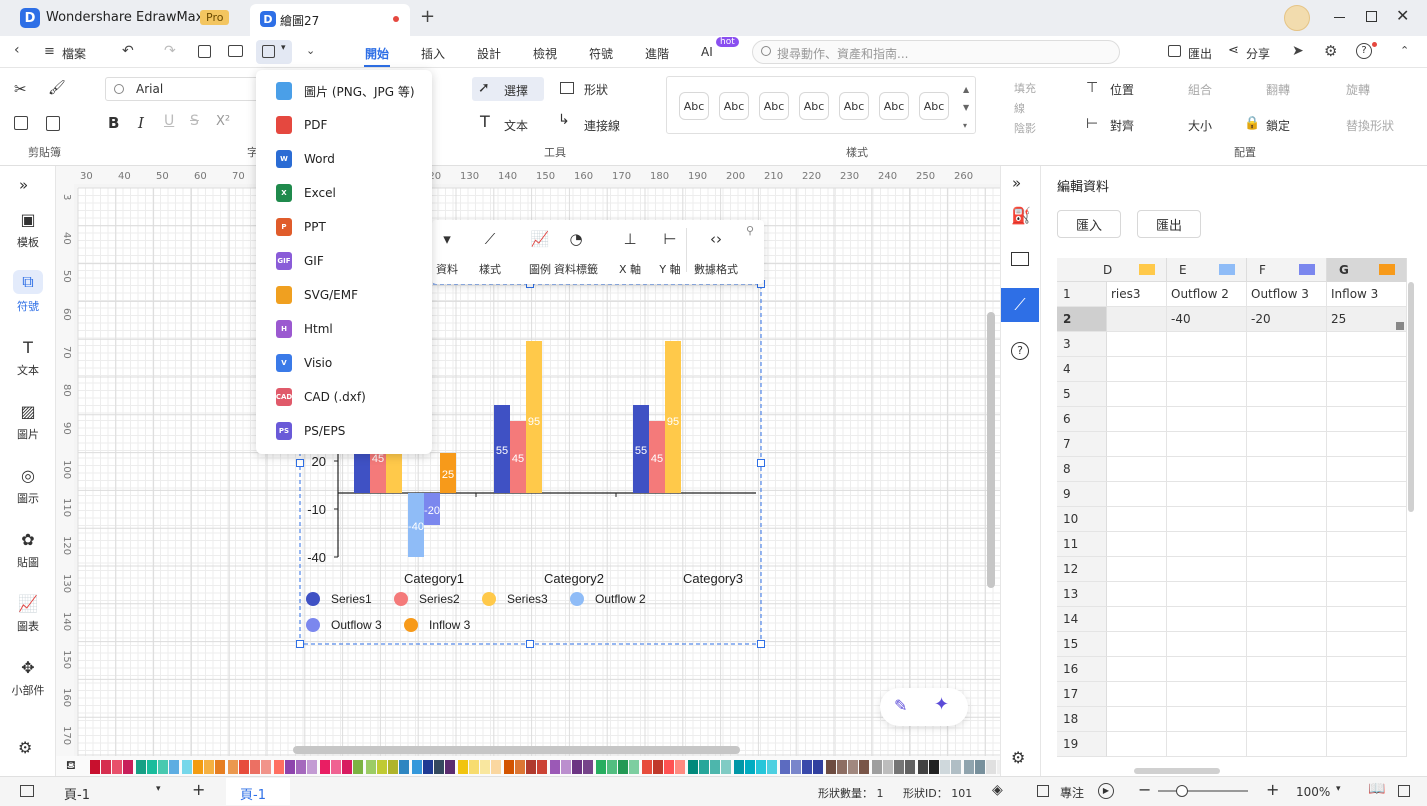 This screenshot has width=1427, height=806. What do you see at coordinates (1207, 294) in the screenshot?
I see `table-cell: Outflow 2` at bounding box center [1207, 294].